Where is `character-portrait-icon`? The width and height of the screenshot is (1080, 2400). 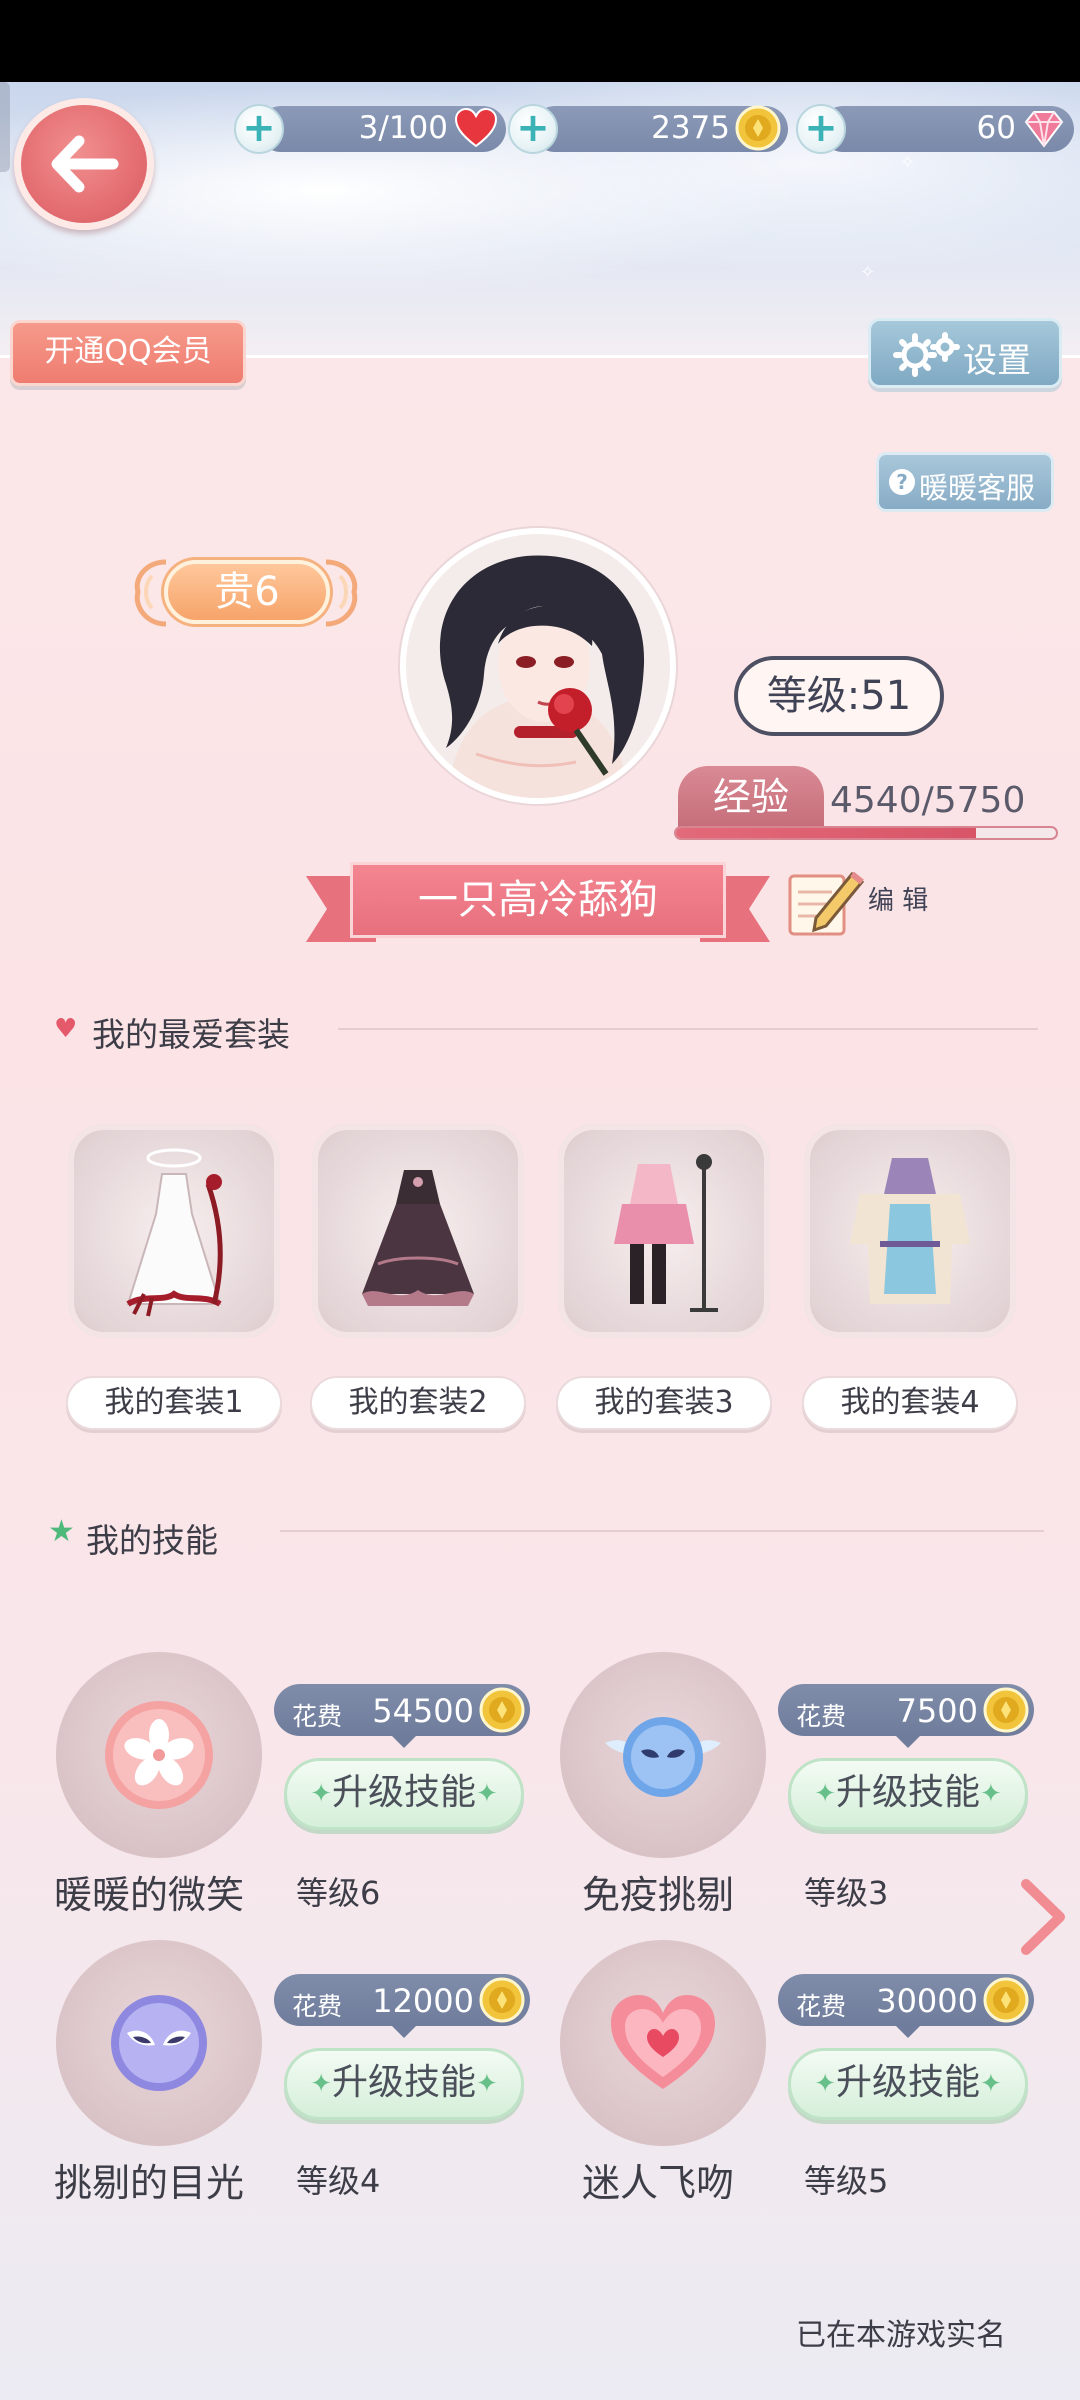
character-portrait-icon is located at coordinates (538, 666).